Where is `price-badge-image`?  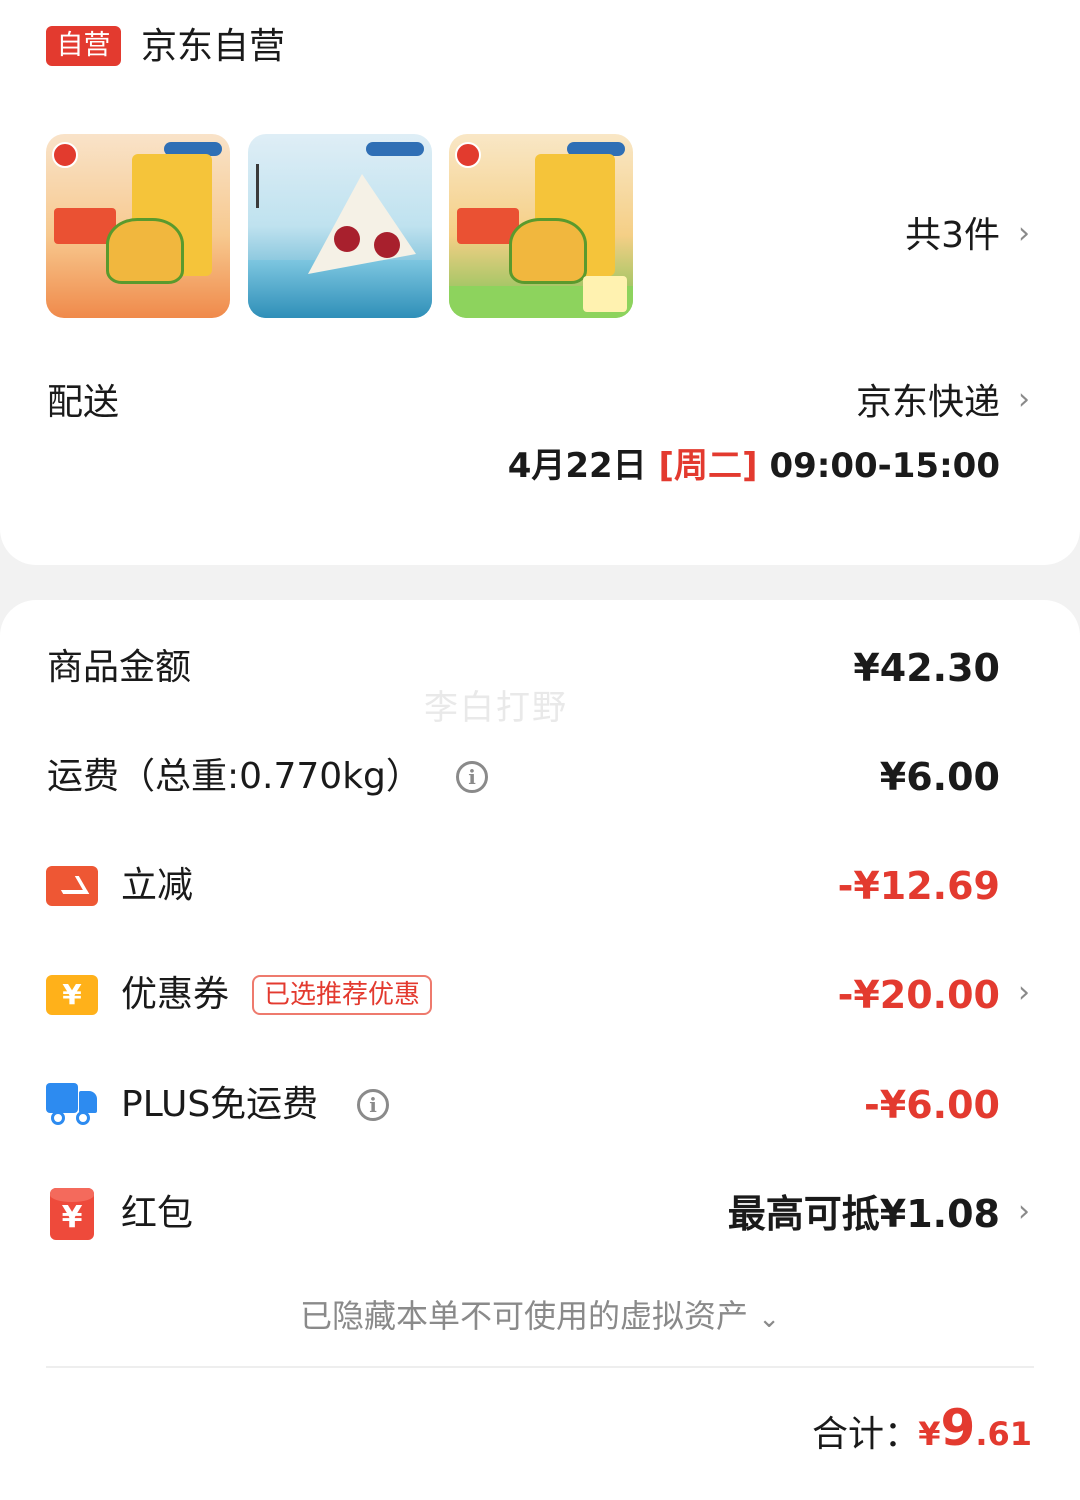 price-badge-image is located at coordinates (605, 294).